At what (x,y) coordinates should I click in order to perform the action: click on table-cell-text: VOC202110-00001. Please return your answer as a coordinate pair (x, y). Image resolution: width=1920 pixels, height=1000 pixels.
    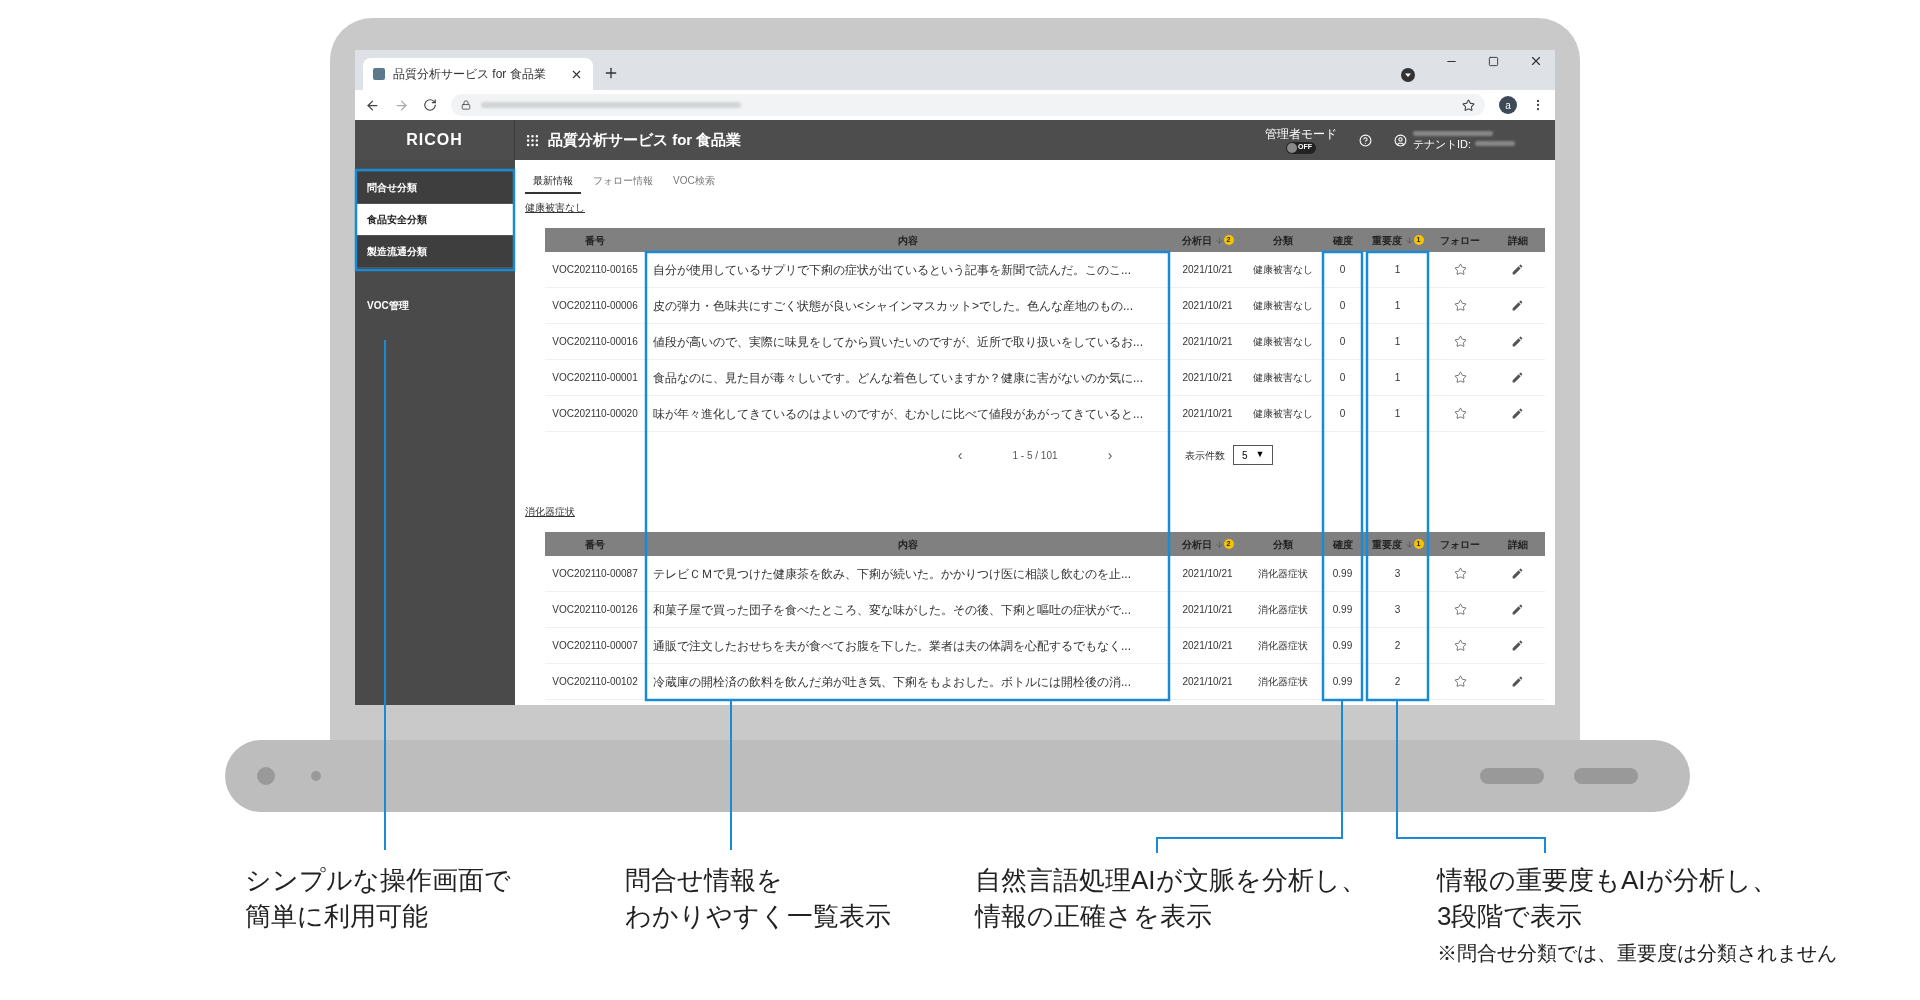
    Looking at the image, I should click on (595, 378).